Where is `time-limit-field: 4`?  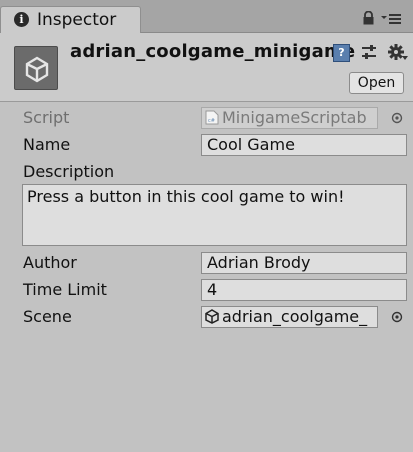
time-limit-field: 4 is located at coordinates (304, 290).